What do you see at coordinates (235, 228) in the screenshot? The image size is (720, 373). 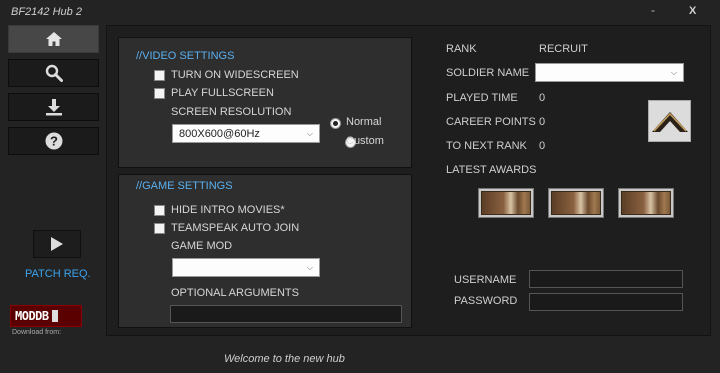 I see `teamspeak-label: TEAMSPEAK AUTO JOIN` at bounding box center [235, 228].